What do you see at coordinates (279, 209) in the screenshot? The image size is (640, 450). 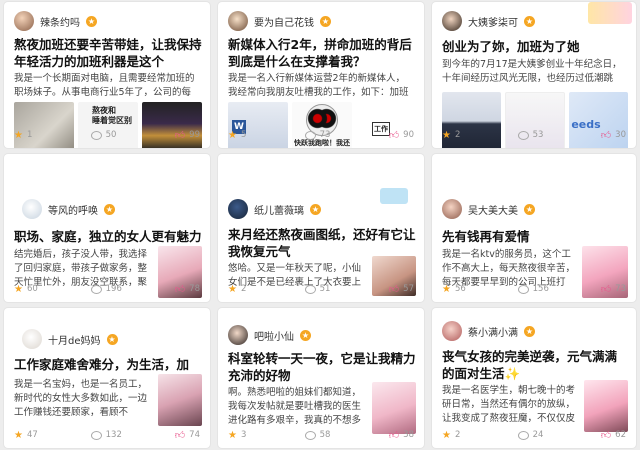 I see `username: 纸儿蕾薇璃` at bounding box center [279, 209].